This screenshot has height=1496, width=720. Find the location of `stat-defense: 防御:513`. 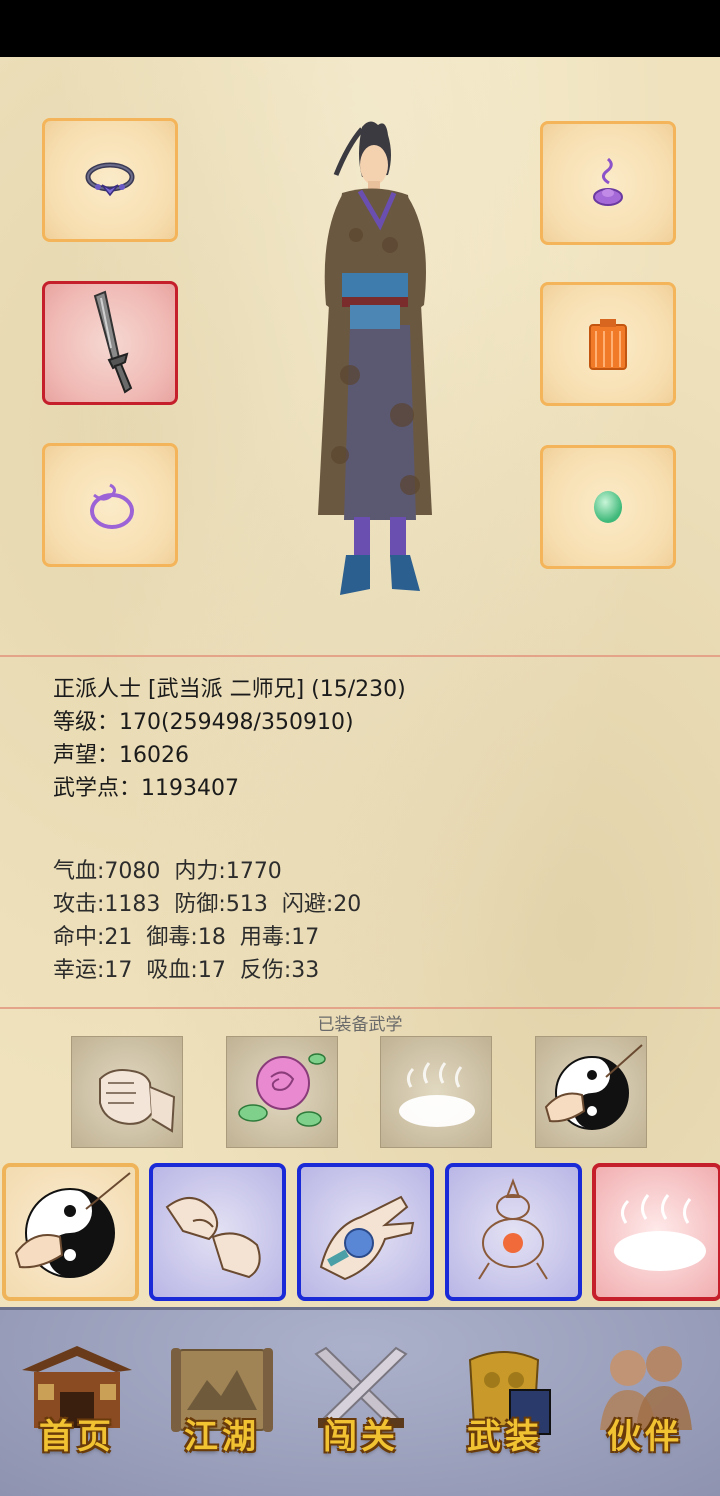

stat-defense: 防御:513 is located at coordinates (221, 904).